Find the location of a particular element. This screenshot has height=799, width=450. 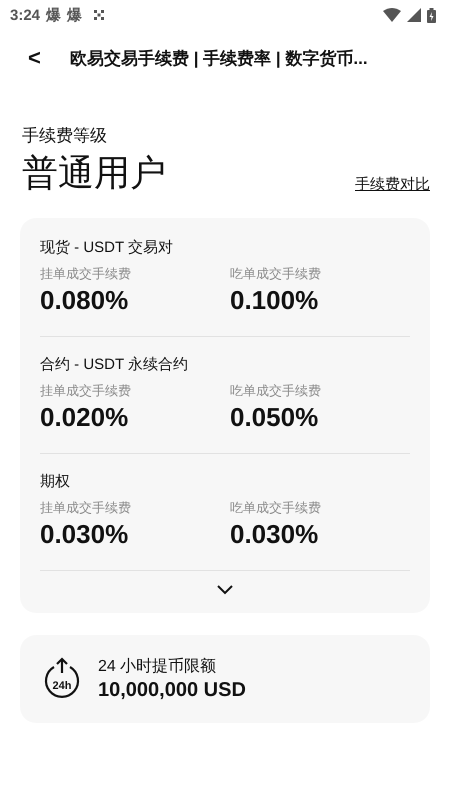

section-title: 现货 - USDT 交易对 is located at coordinates (107, 247).